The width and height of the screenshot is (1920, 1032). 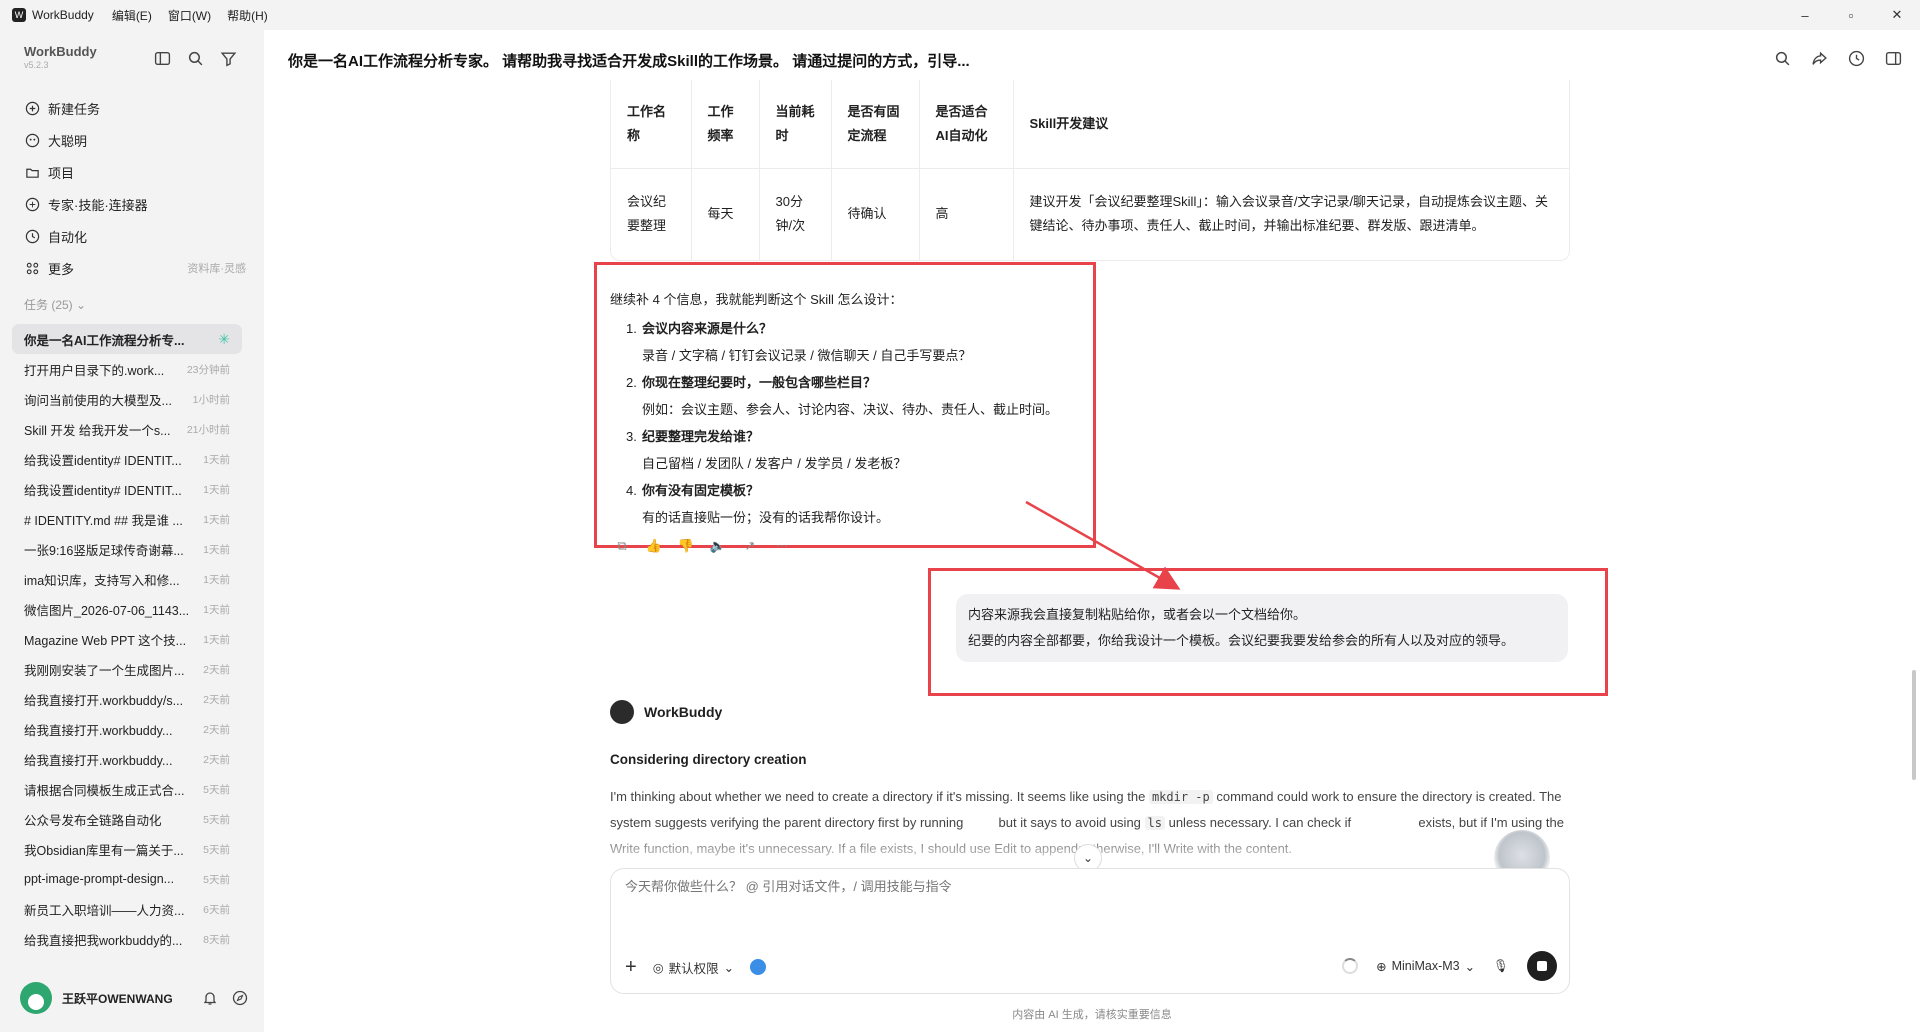 I want to click on inline-code: ls, so click(x=1154, y=823).